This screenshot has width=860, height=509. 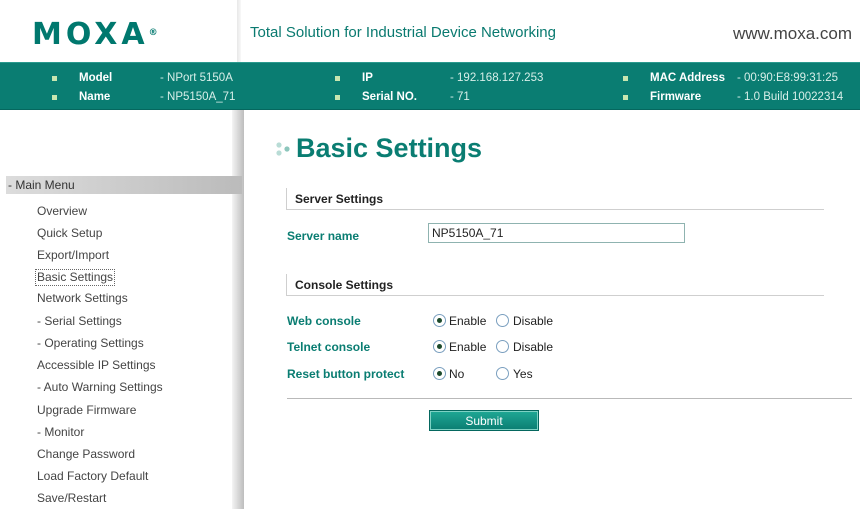 I want to click on menu-item-load-factory-default: Load Factory Default, so click(x=92, y=476).